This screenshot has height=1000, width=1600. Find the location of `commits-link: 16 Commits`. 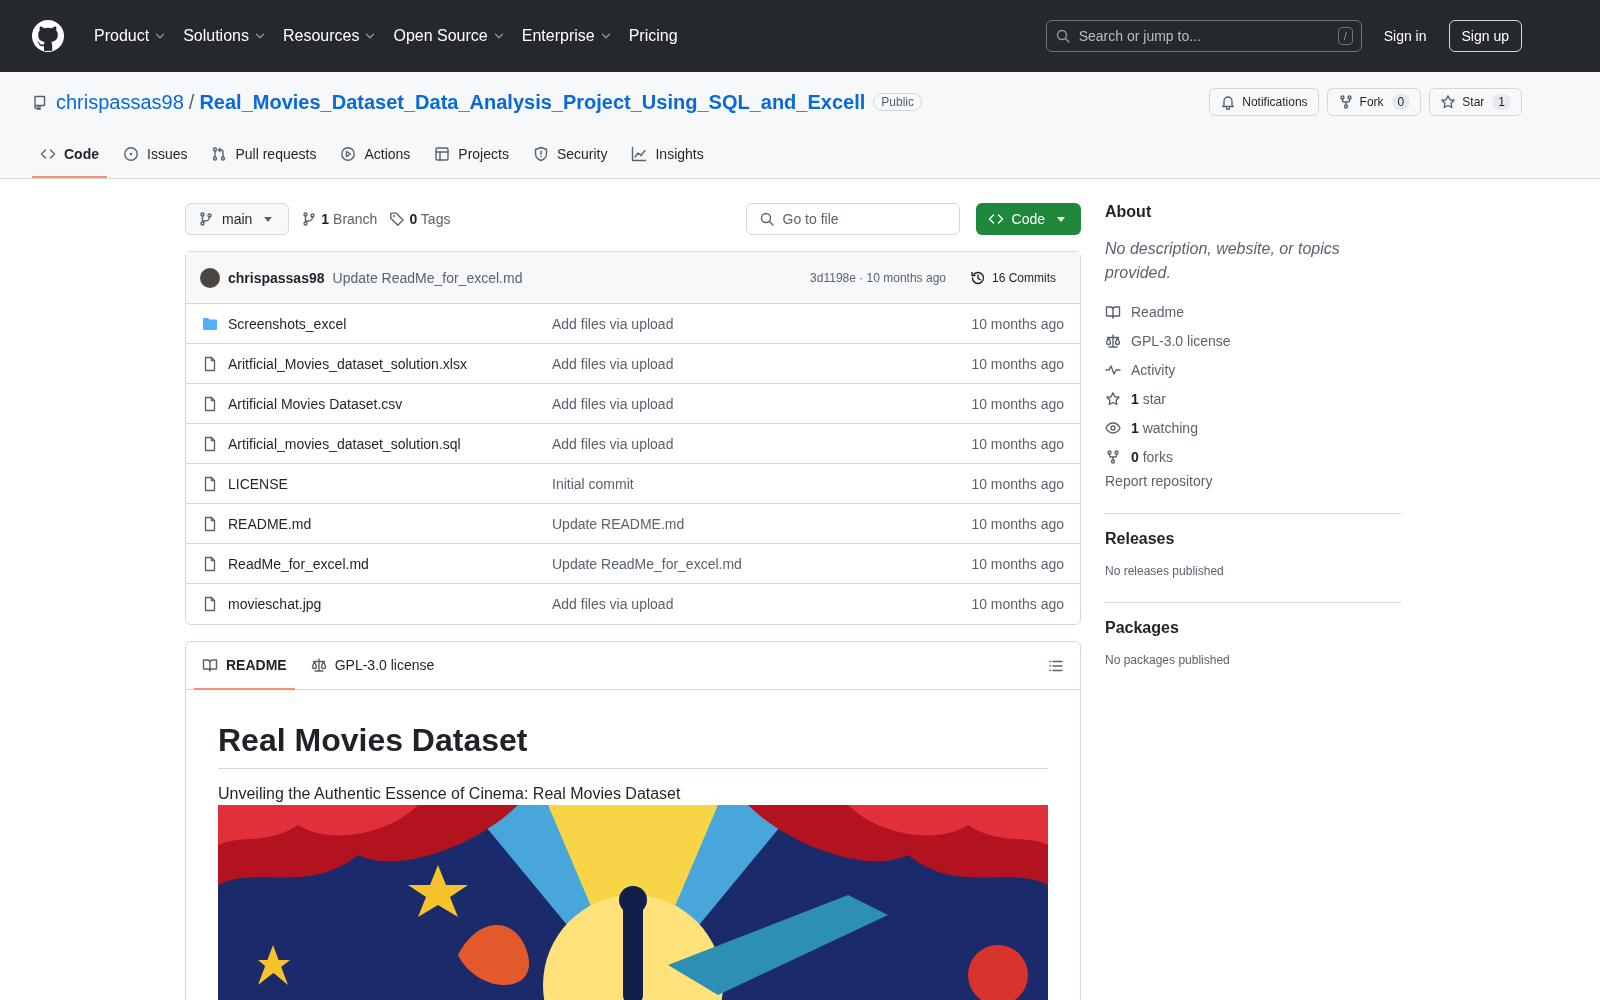

commits-link: 16 Commits is located at coordinates (1013, 277).